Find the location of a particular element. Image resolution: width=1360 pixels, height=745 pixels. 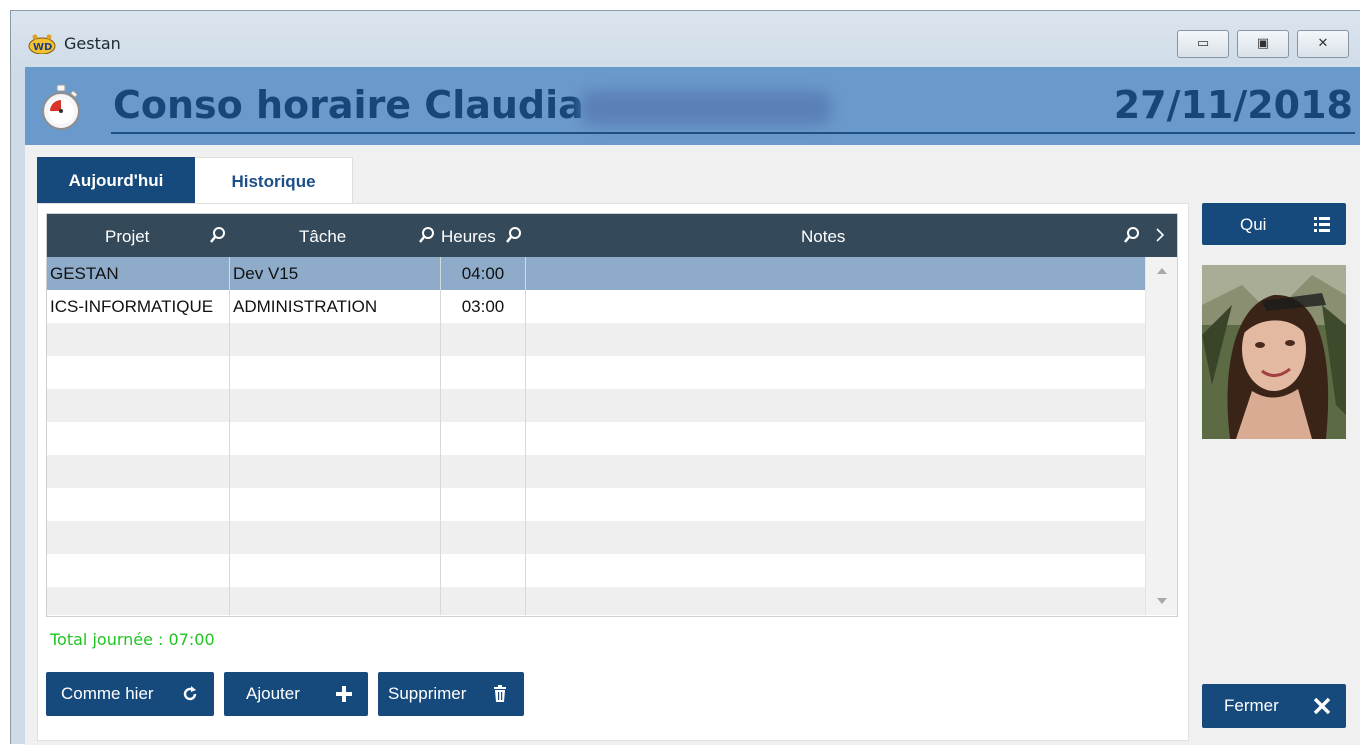

table-header: Projet Tâche Heures Notes is located at coordinates (612, 235).